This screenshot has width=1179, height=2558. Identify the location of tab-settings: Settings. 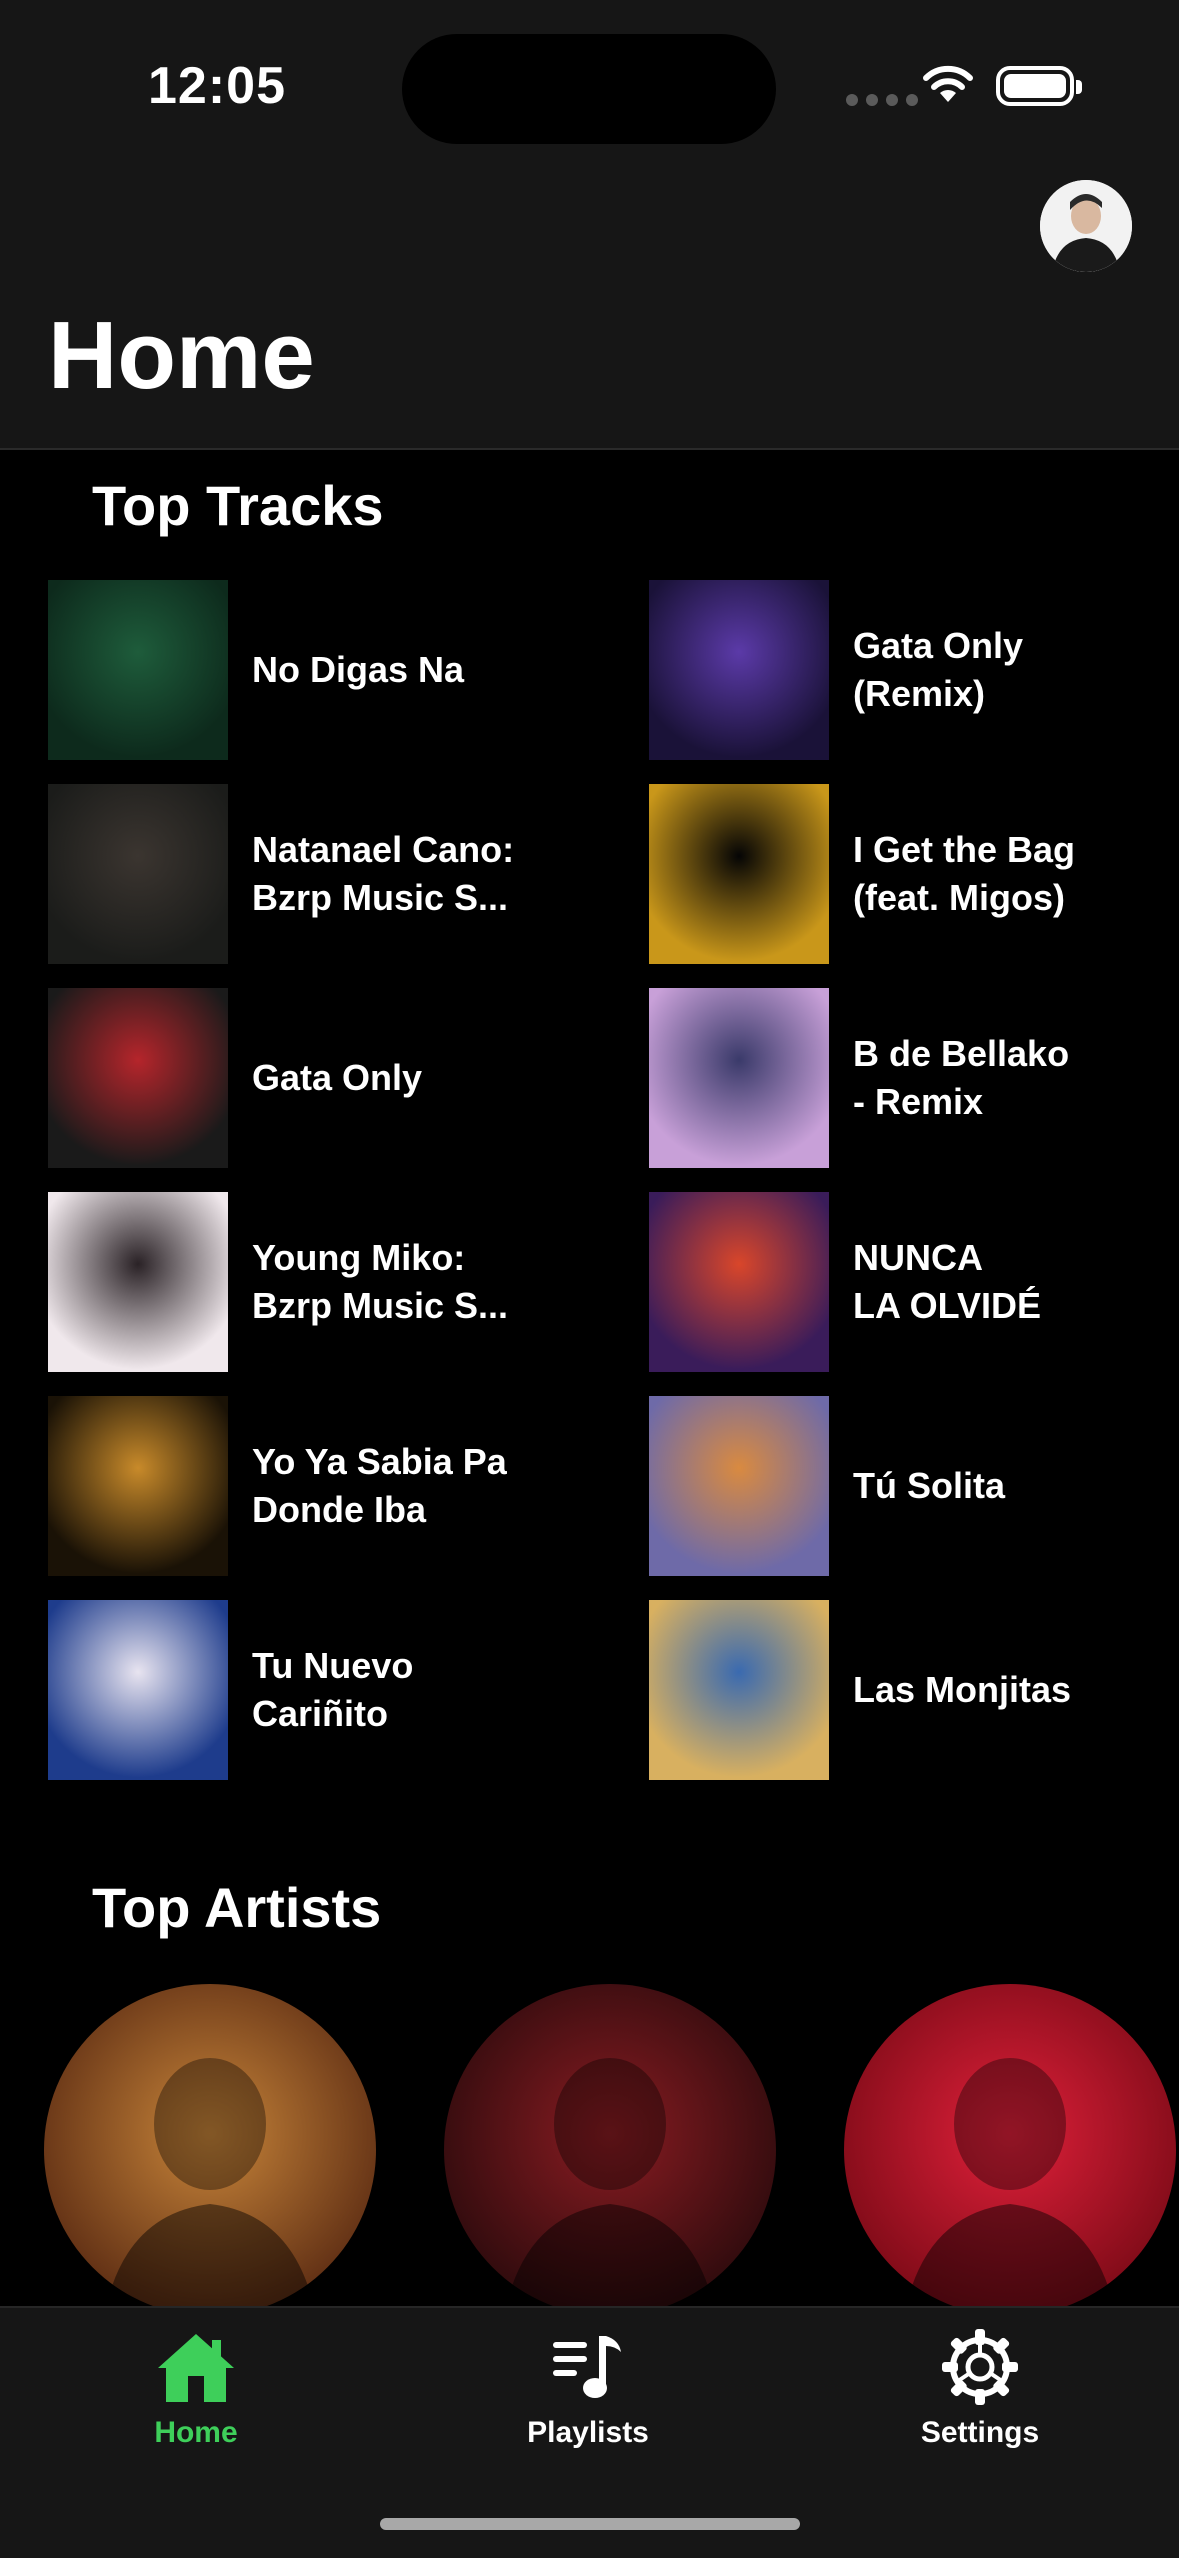
(980, 2386).